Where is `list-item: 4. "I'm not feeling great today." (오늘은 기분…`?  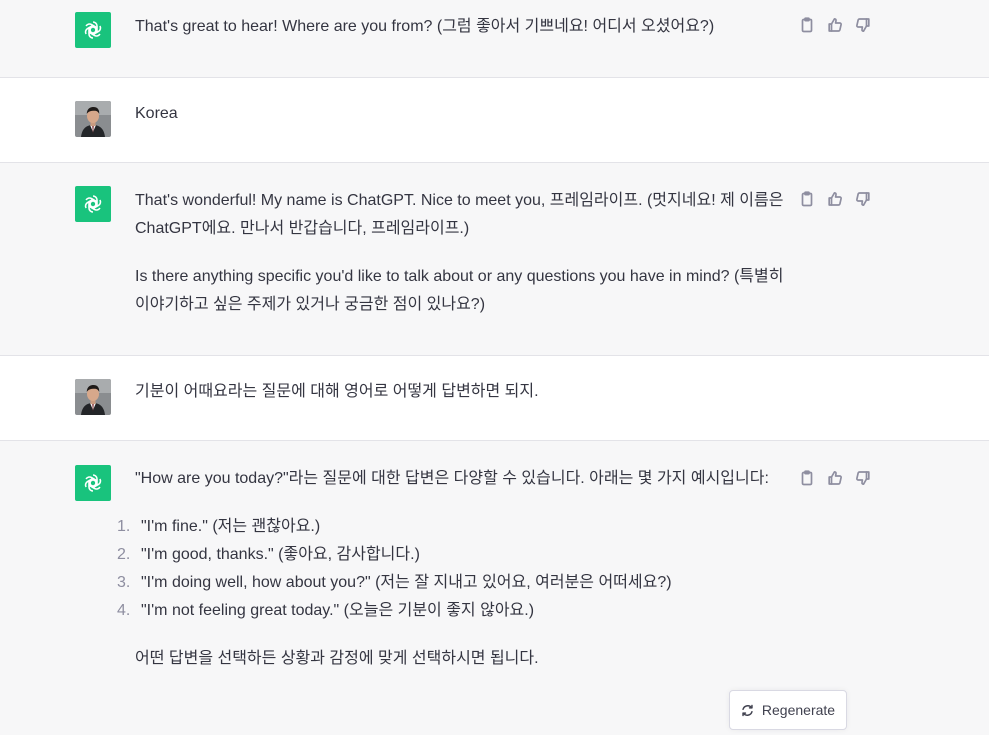 list-item: 4. "I'm not feeling great today." (오늘은 기분… is located at coordinates (451, 611).